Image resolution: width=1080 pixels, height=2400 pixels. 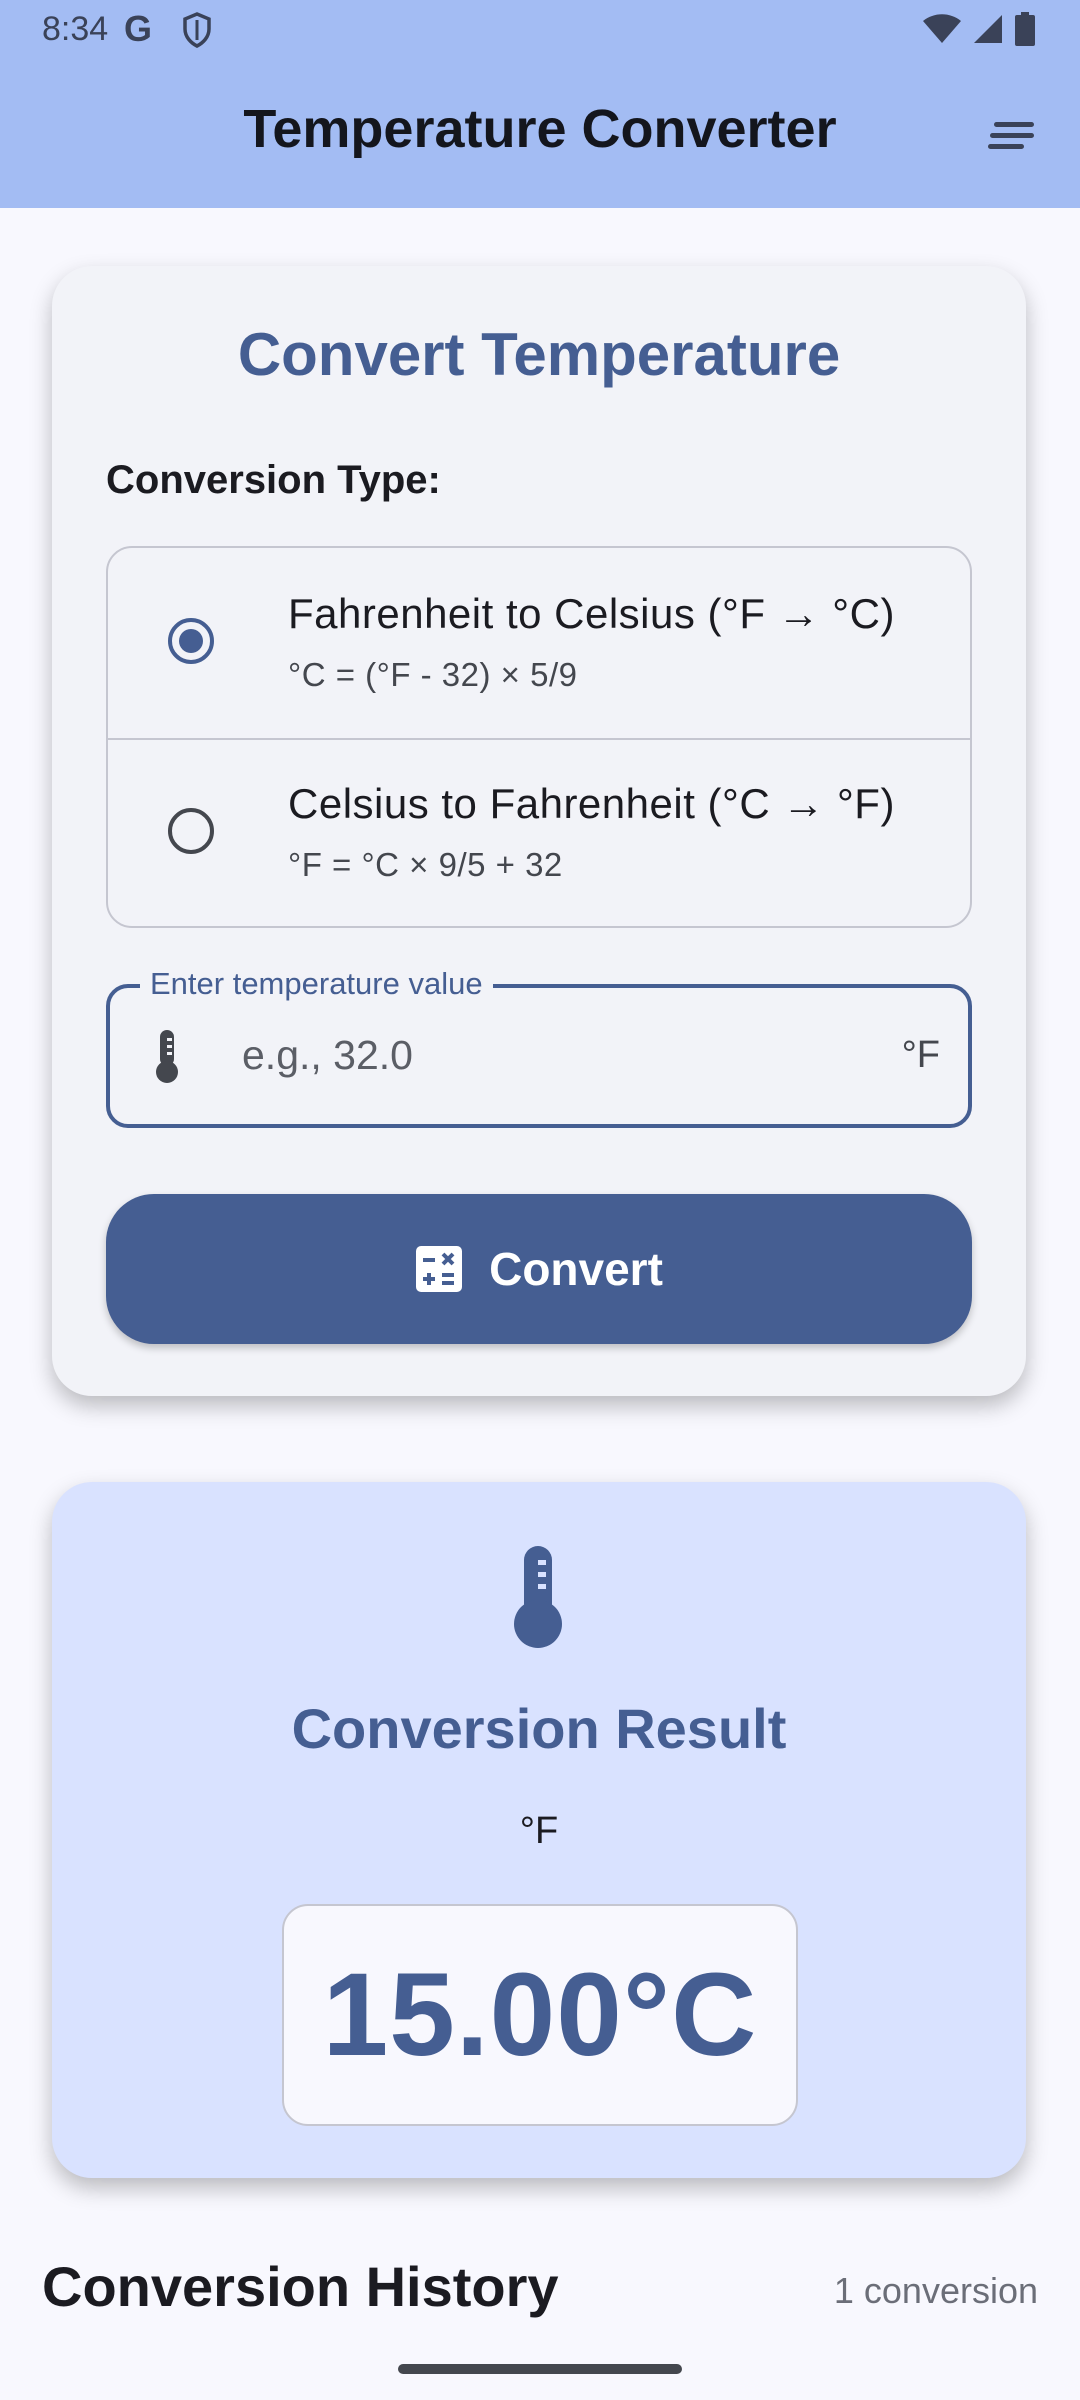 What do you see at coordinates (273, 480) in the screenshot?
I see `conversion-type-label: Conversion Type:` at bounding box center [273, 480].